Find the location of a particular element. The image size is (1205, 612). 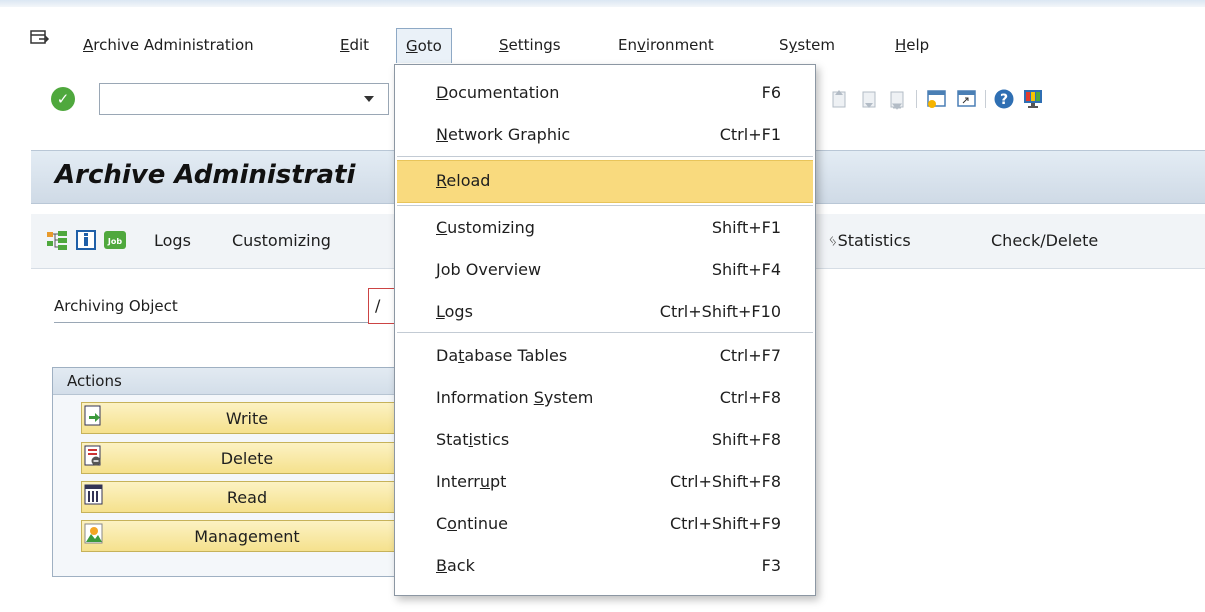

menu-archive-administration: Archive Administration is located at coordinates (168, 45).